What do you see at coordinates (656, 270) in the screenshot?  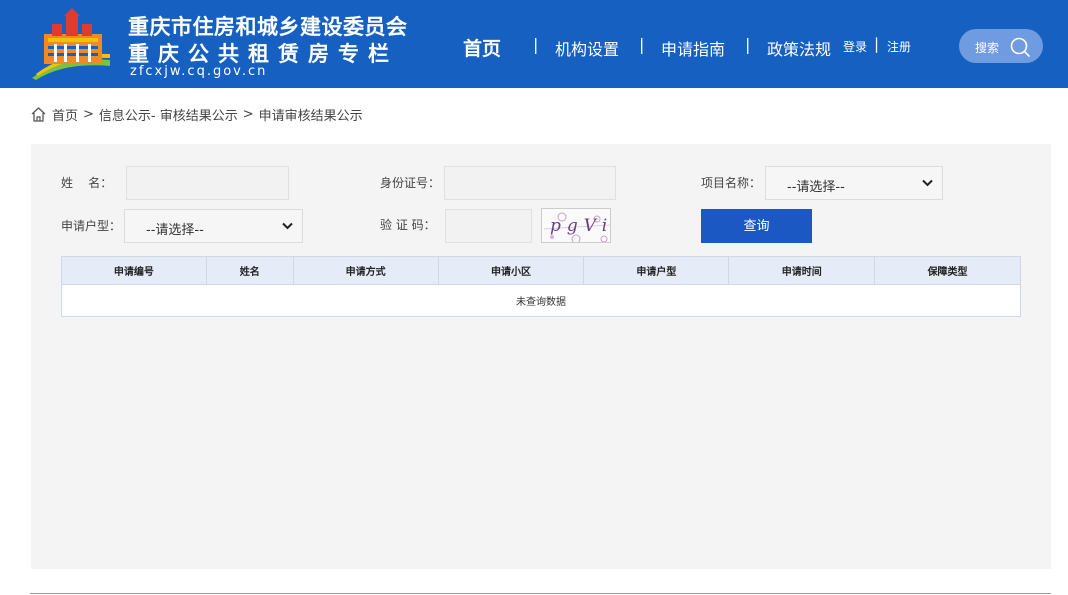 I see `column-header: 申请户型` at bounding box center [656, 270].